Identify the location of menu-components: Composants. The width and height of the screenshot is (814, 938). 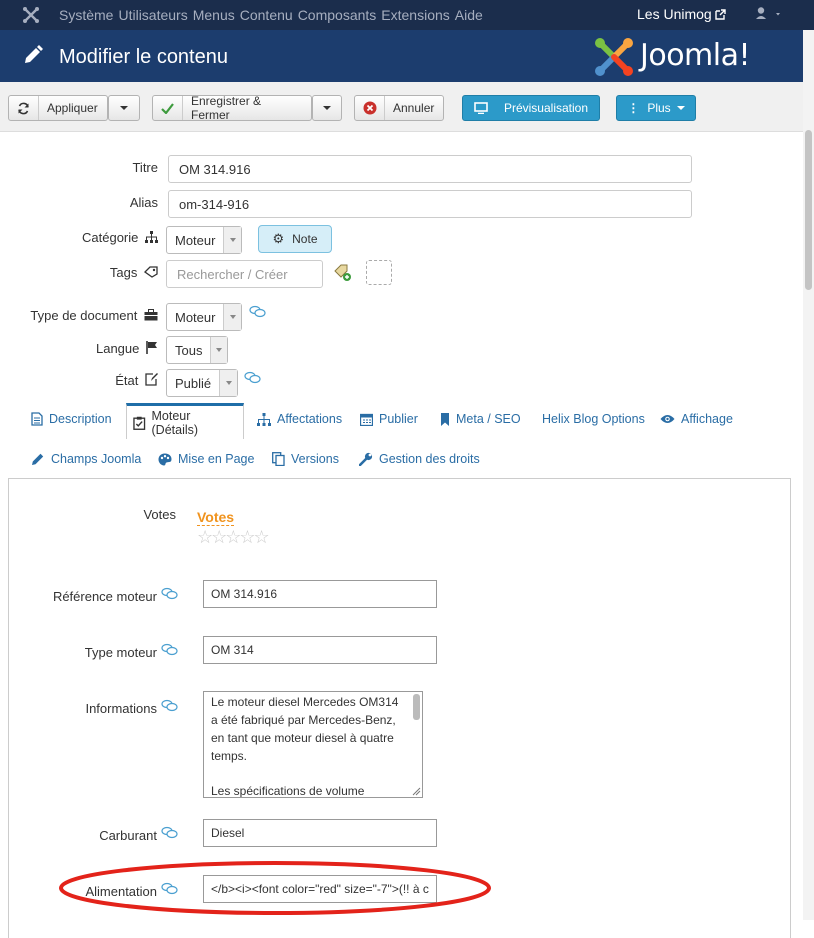
(337, 15).